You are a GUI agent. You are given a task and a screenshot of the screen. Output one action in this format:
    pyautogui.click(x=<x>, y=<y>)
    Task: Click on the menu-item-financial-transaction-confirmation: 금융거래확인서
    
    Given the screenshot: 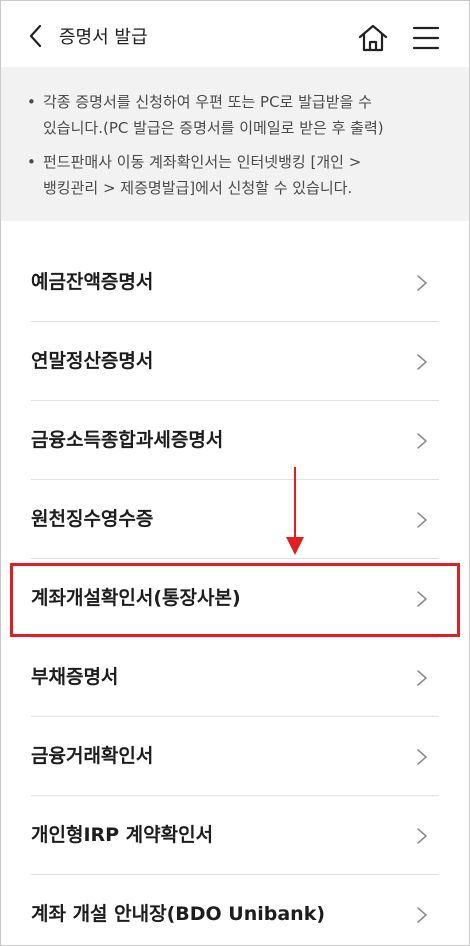 What is the action you would take?
    pyautogui.click(x=235, y=756)
    